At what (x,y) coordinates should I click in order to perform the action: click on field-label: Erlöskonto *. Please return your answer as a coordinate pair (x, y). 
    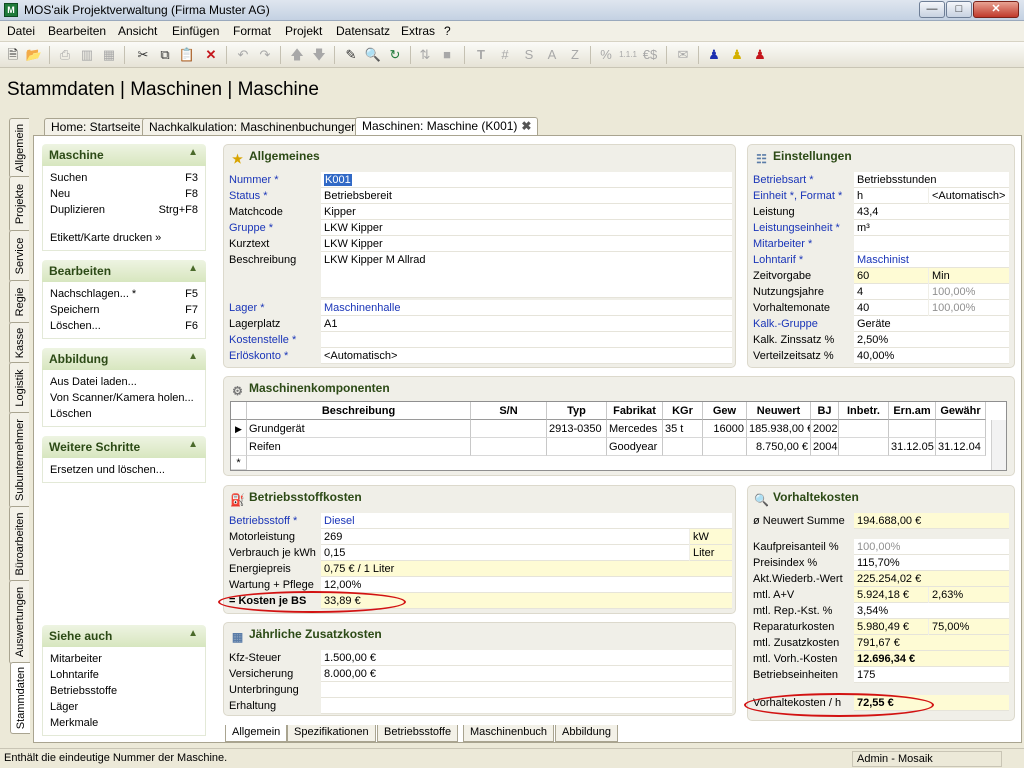
    Looking at the image, I should click on (258, 356).